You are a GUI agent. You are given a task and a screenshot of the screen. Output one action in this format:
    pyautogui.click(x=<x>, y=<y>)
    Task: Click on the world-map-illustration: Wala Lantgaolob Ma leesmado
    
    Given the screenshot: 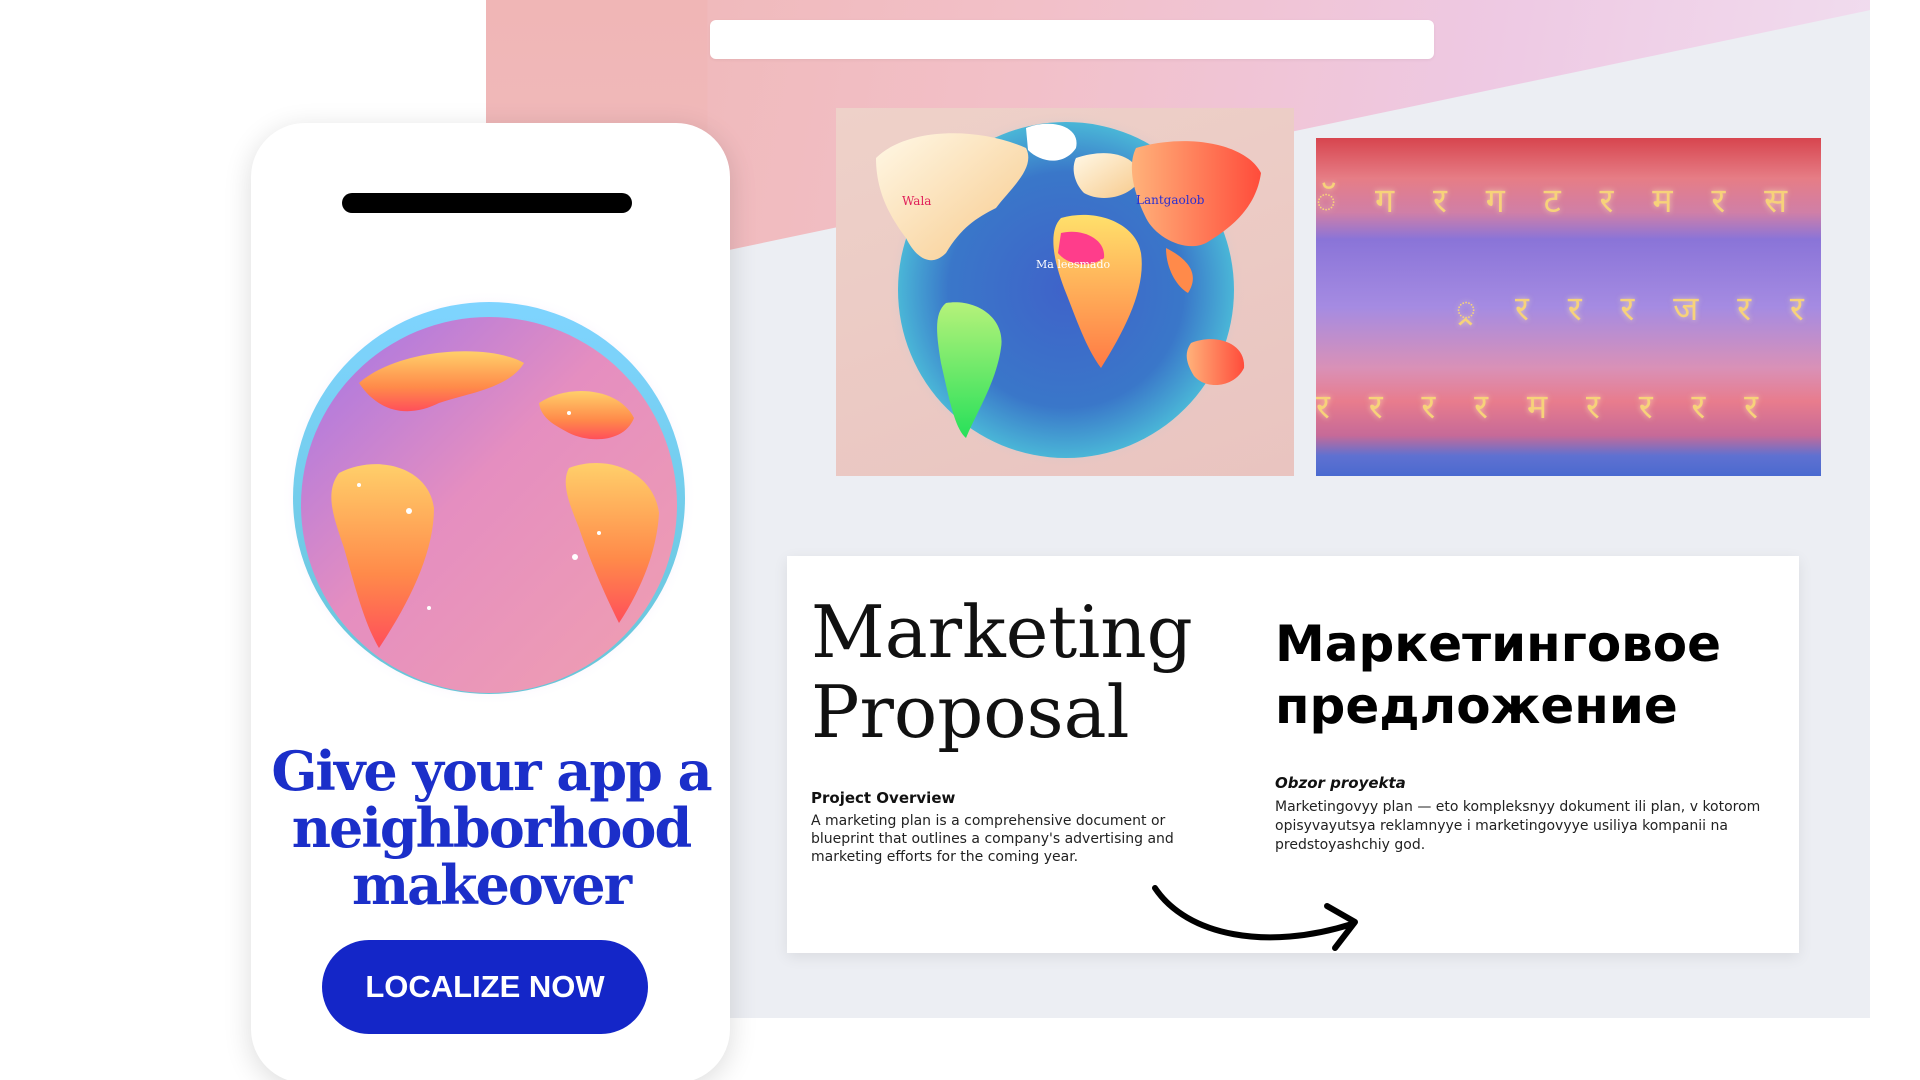 What is the action you would take?
    pyautogui.click(x=1068, y=290)
    